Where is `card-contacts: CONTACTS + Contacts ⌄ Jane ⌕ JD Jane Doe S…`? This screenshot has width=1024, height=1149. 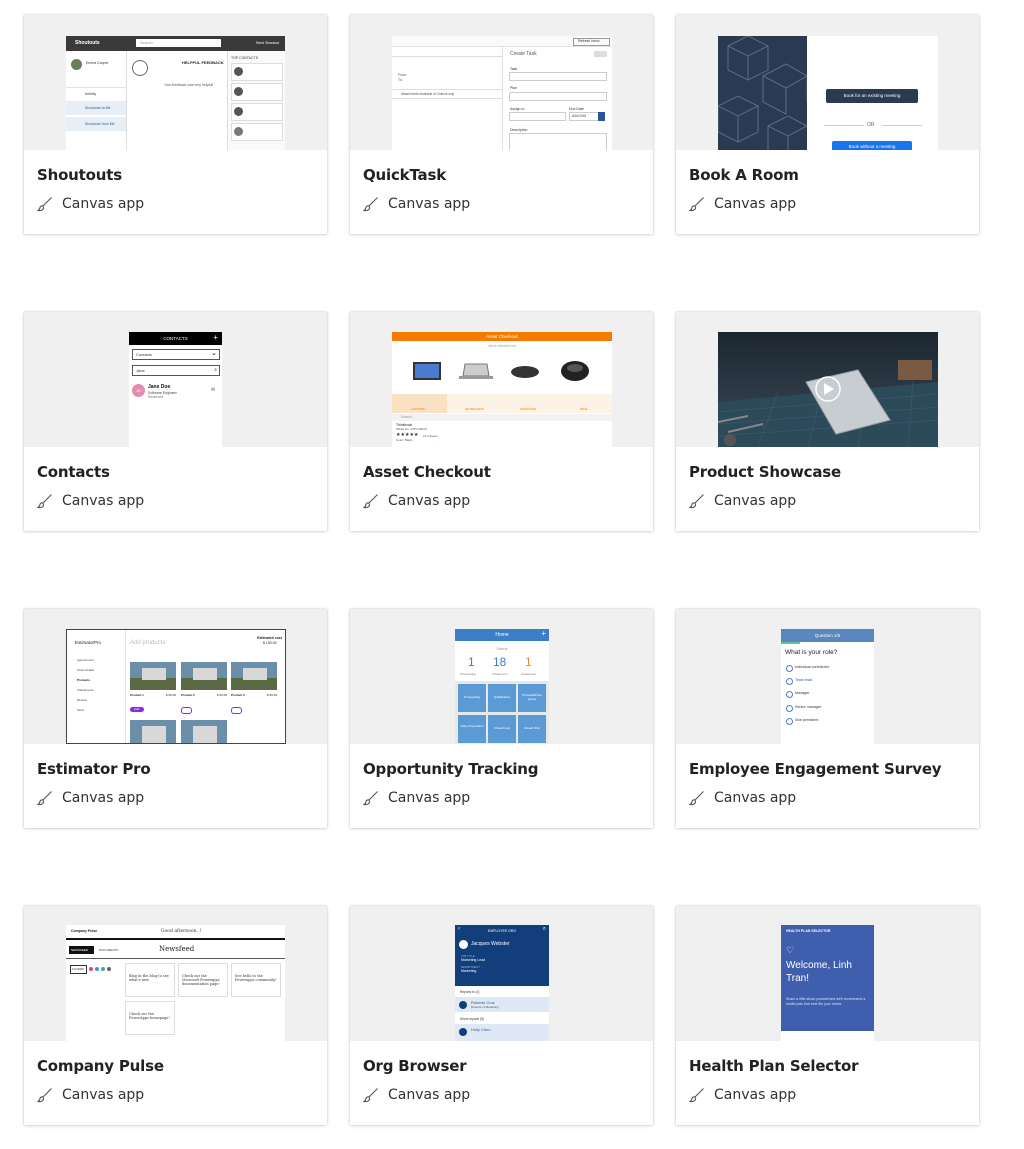
card-contacts: CONTACTS + Contacts ⌄ Jane ⌕ JD Jane Doe S… is located at coordinates (175, 421).